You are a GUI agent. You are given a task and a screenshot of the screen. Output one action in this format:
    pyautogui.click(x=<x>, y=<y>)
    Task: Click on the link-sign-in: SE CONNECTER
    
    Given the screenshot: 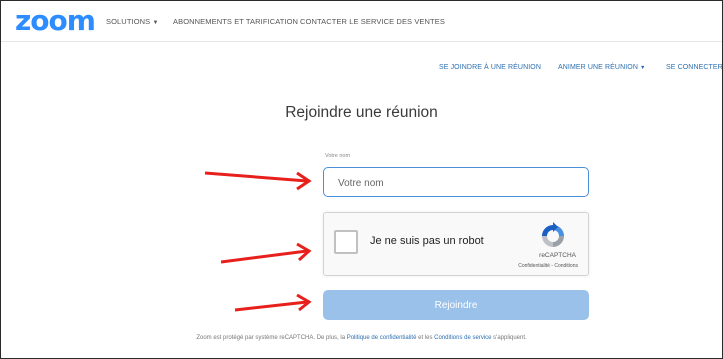 What is the action you would take?
    pyautogui.click(x=694, y=67)
    